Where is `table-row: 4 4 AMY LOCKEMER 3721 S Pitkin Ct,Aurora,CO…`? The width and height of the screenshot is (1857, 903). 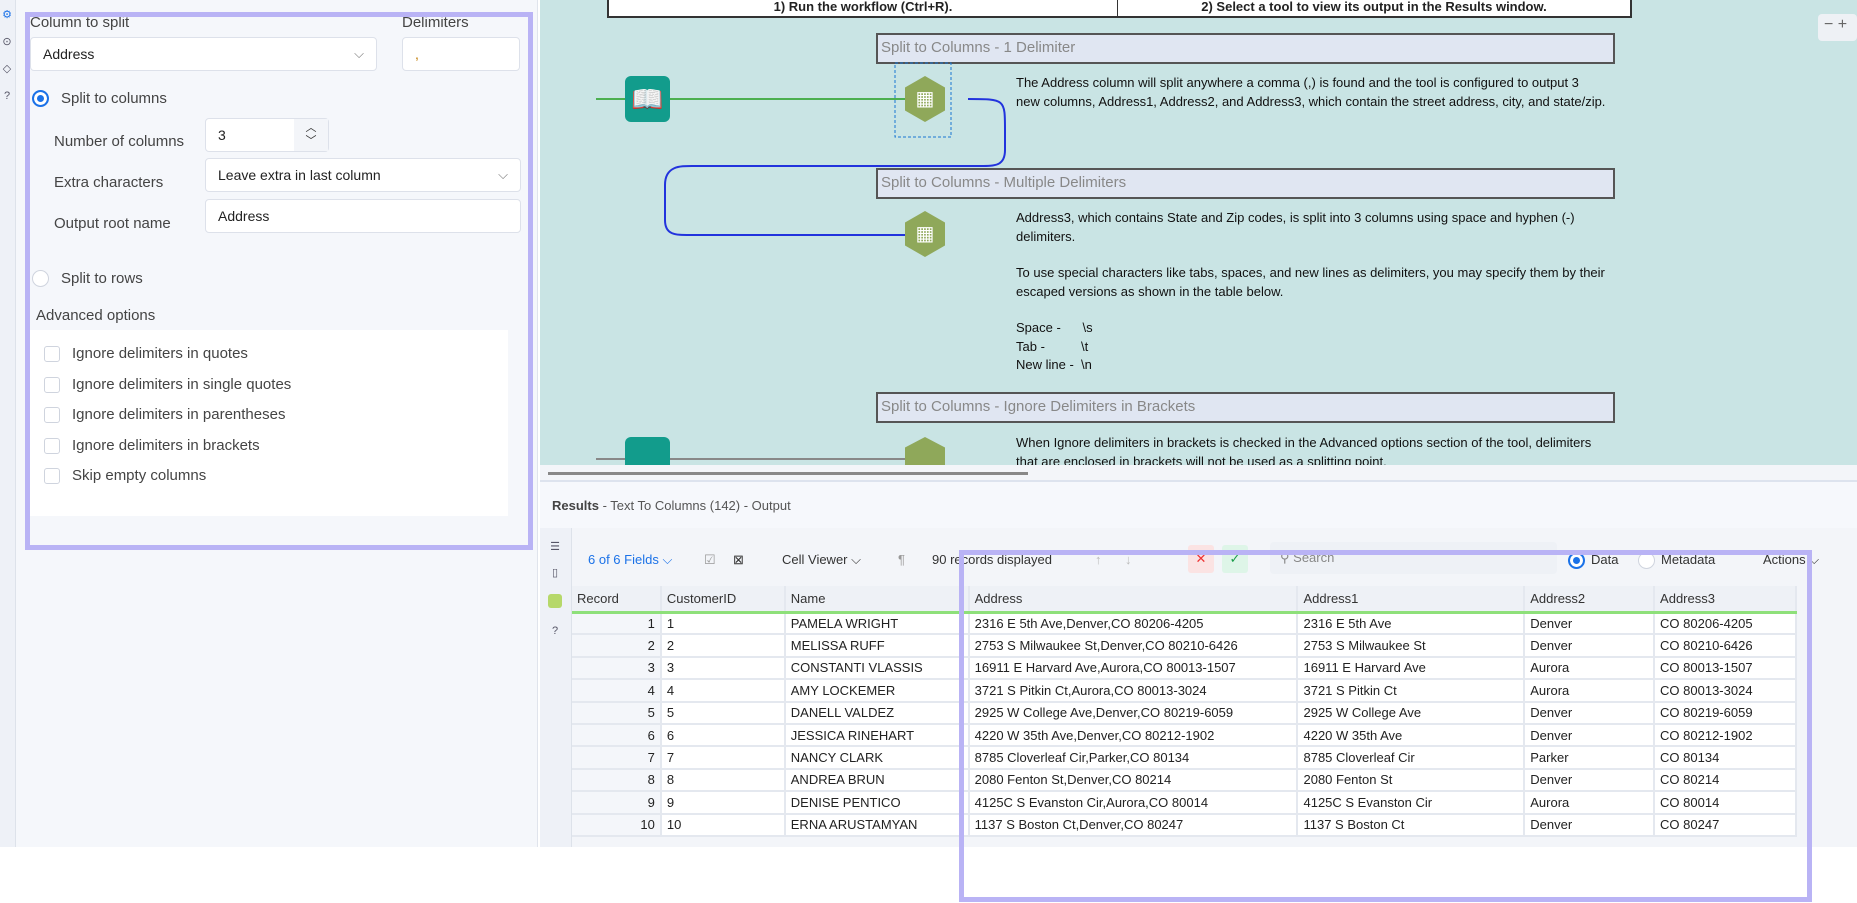
table-row: 4 4 AMY LOCKEMER 3721 S Pitkin Ct,Aurora,CO… is located at coordinates (1184, 691).